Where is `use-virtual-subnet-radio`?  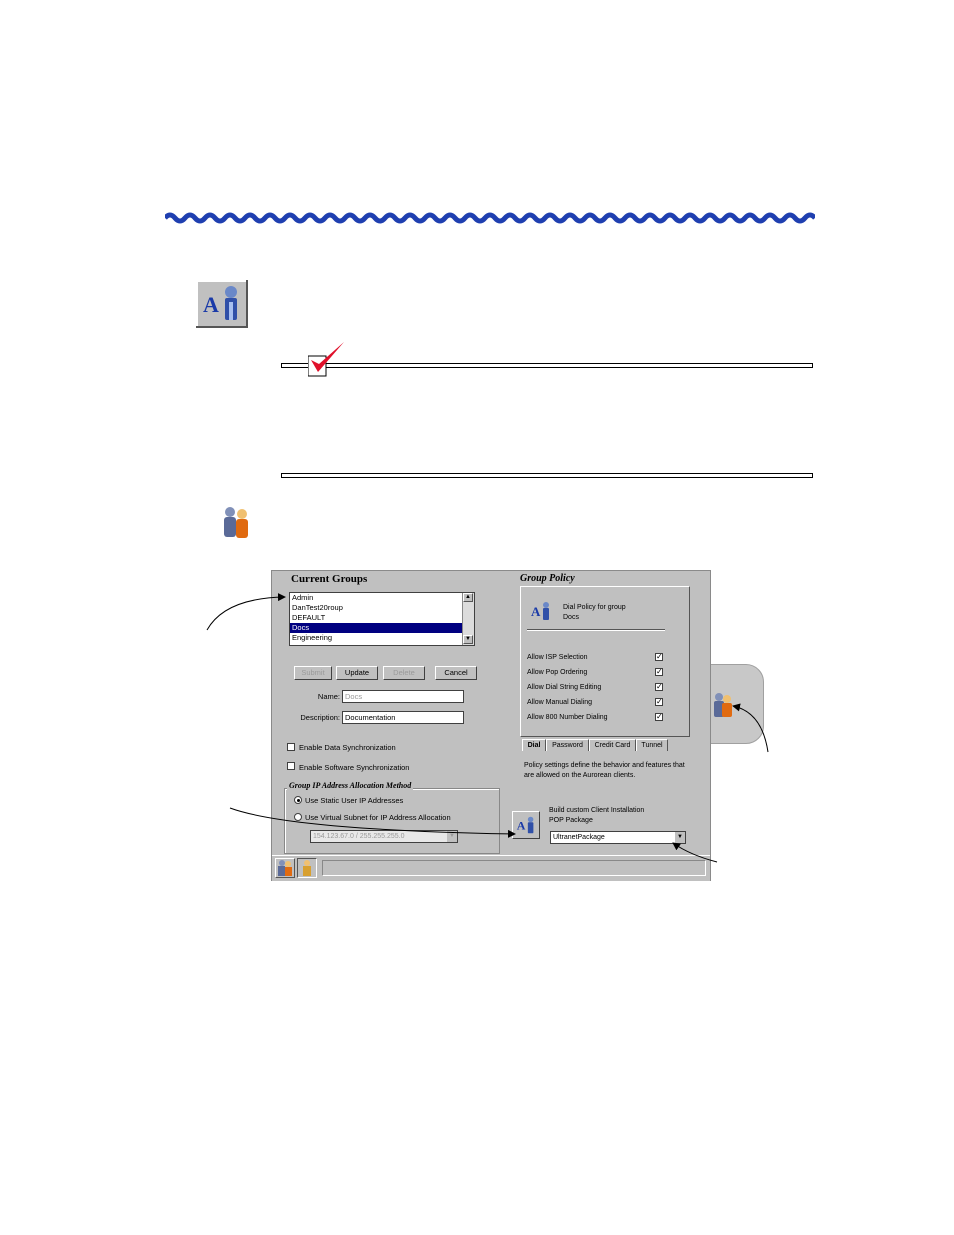
use-virtual-subnet-radio is located at coordinates (298, 817).